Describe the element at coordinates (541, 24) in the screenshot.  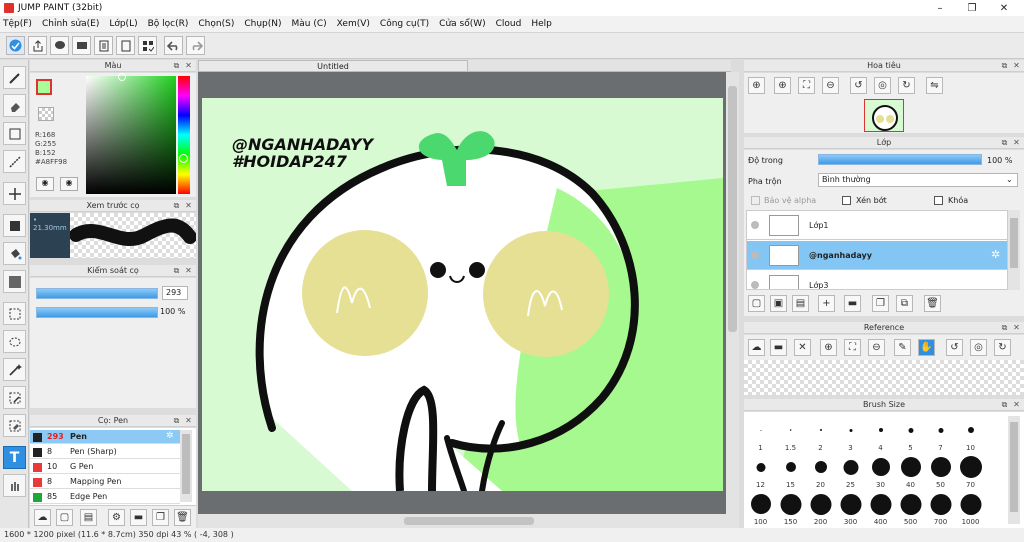
I see `menu-help: Help` at that location.